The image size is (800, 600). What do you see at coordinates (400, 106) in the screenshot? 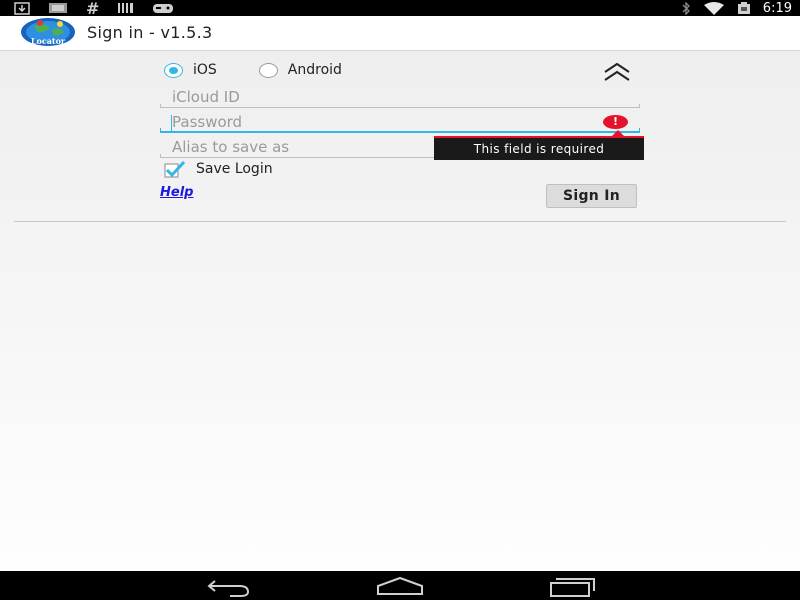
I see `icloud-id-underline` at bounding box center [400, 106].